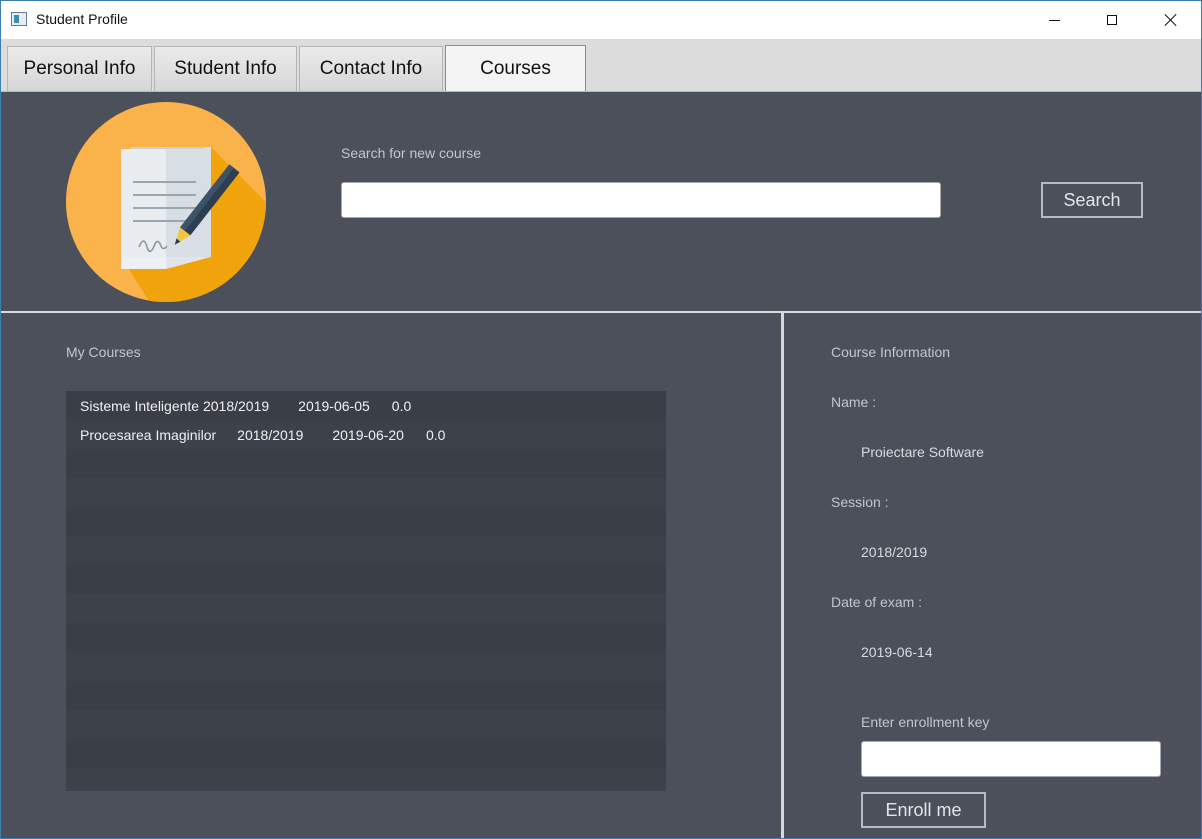 This screenshot has height=839, width=1202. What do you see at coordinates (148, 434) in the screenshot?
I see `course-name: Procesarea Imaginilor` at bounding box center [148, 434].